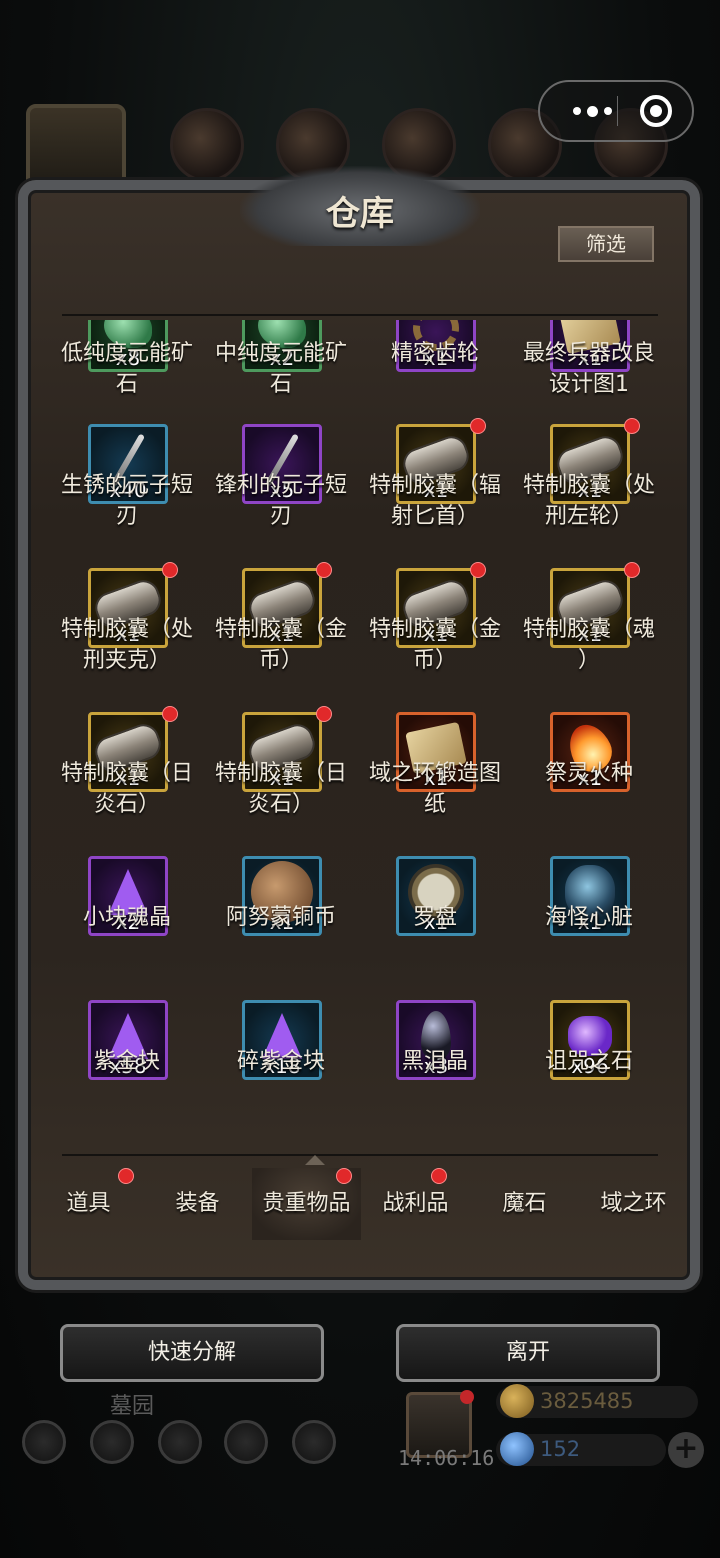 Image resolution: width=720 pixels, height=1558 pixels. I want to click on miniprogram-capsule, so click(616, 111).